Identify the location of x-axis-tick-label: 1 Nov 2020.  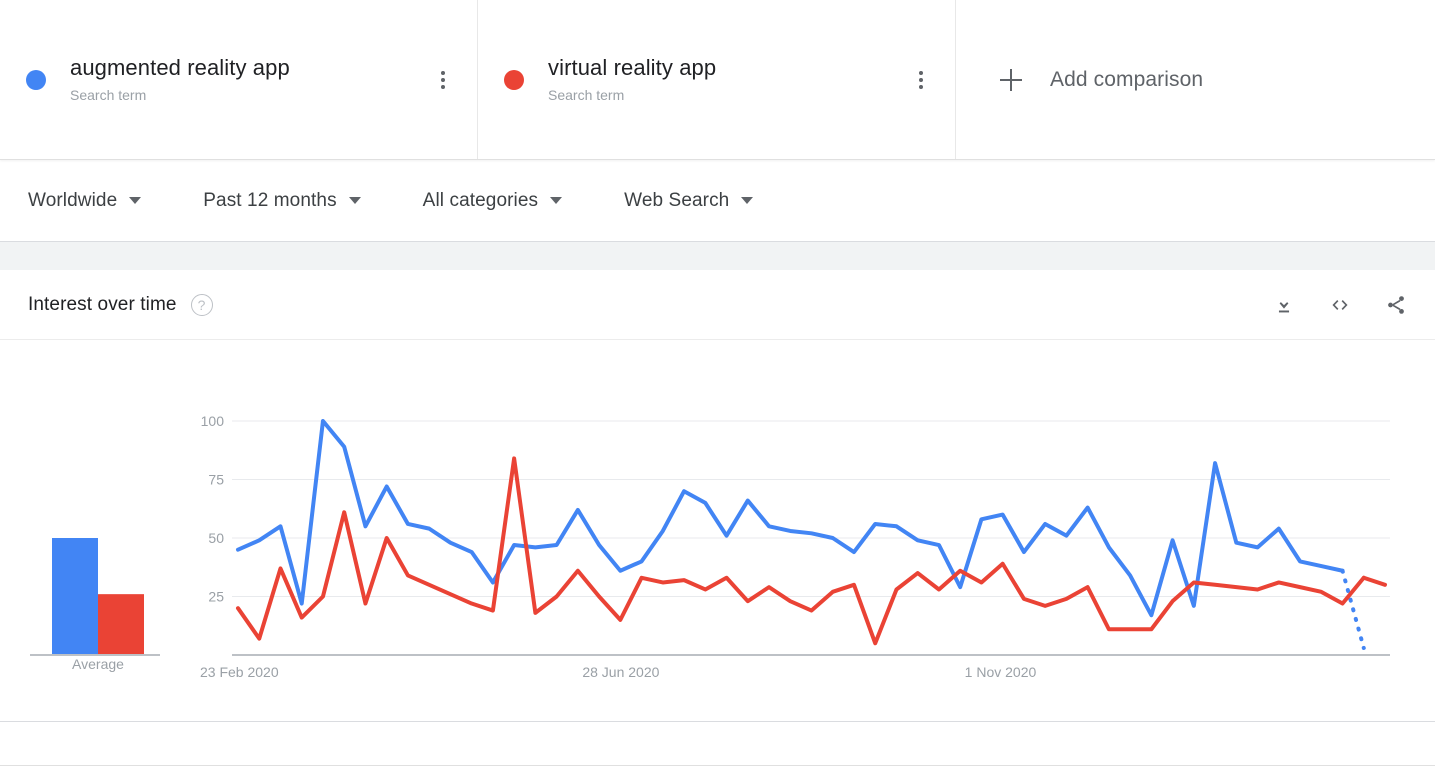
(1001, 672).